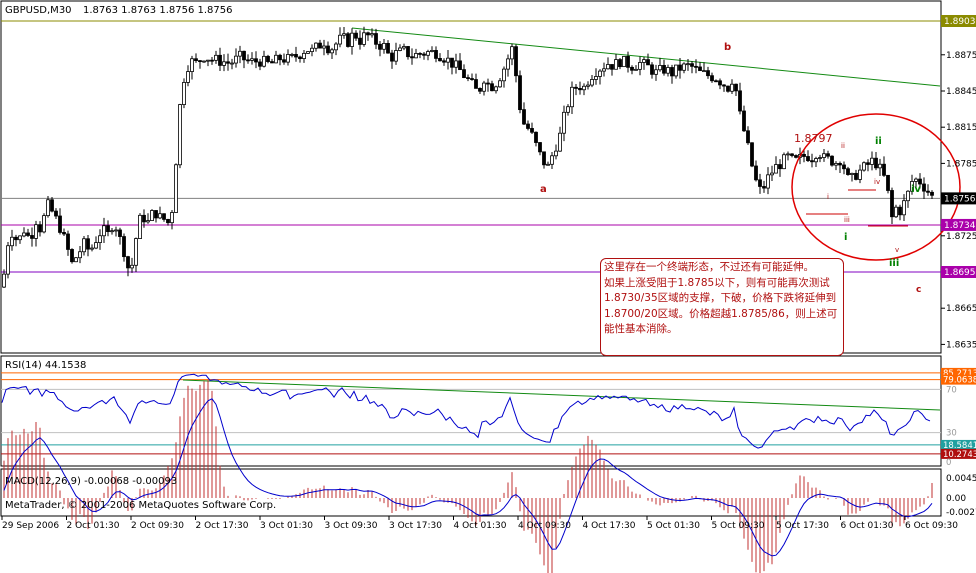 Image resolution: width=976 pixels, height=573 pixels. I want to click on time-tick-label: 4 Oct 01:30, so click(480, 526).